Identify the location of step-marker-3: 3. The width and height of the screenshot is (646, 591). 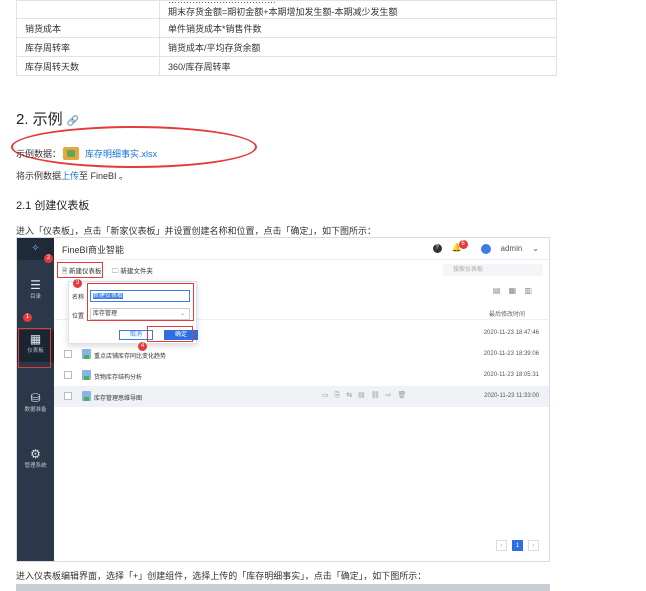
(77, 283).